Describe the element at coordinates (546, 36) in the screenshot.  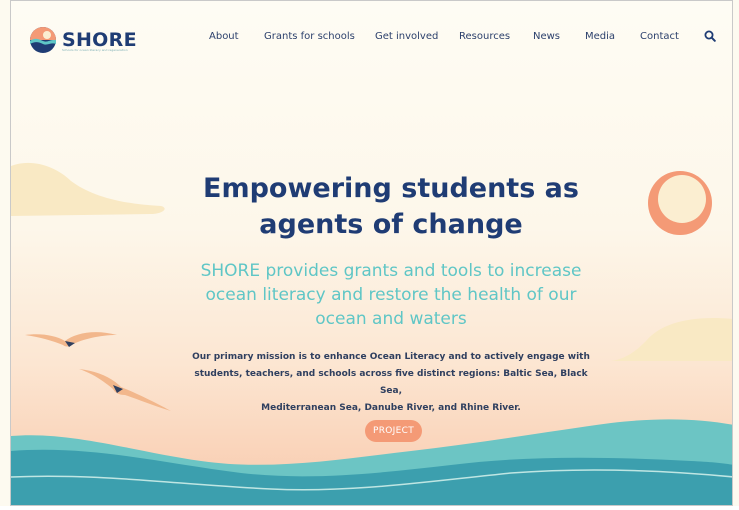
I see `nav-item-news: News` at that location.